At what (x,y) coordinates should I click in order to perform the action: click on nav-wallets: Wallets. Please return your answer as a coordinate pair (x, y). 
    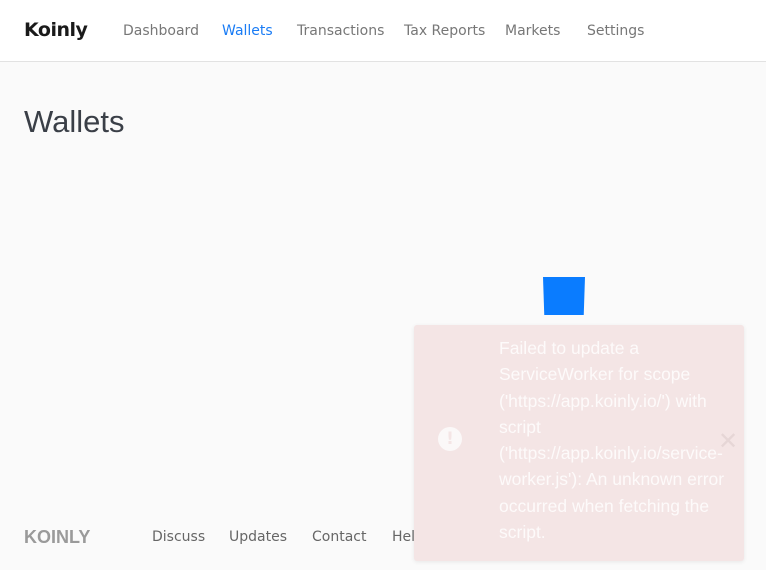
    Looking at the image, I should click on (247, 31).